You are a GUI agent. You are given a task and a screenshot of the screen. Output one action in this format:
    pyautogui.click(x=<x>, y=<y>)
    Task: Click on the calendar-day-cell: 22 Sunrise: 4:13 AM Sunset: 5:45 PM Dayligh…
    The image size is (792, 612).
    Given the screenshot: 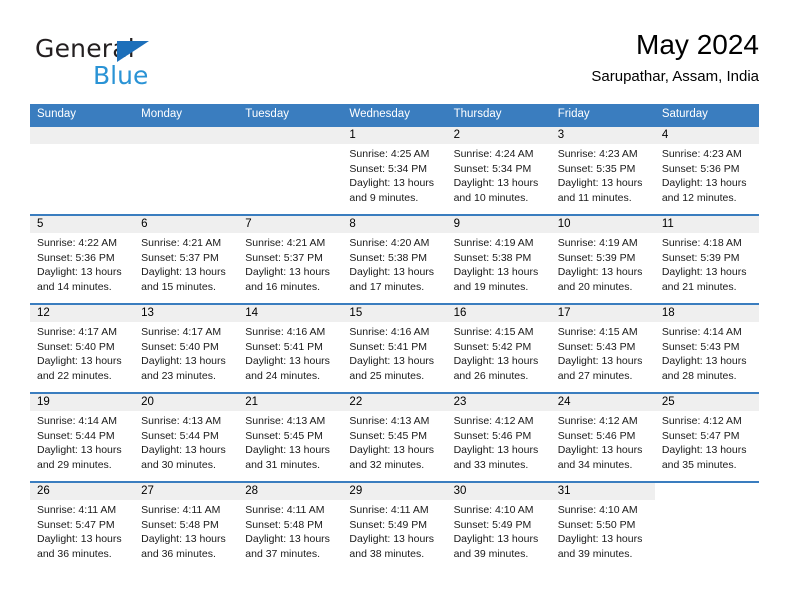 What is the action you would take?
    pyautogui.click(x=394, y=437)
    